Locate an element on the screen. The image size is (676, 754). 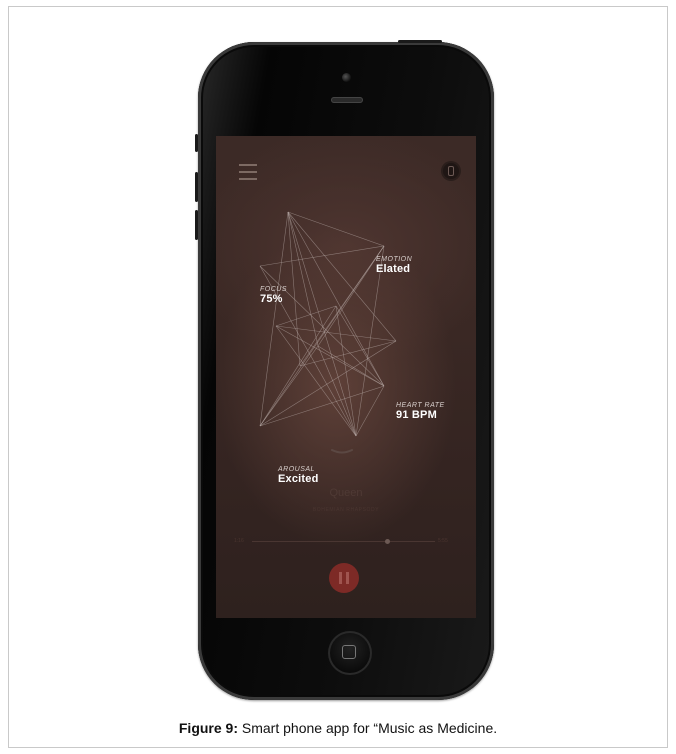
home-button is located at coordinates (350, 653).